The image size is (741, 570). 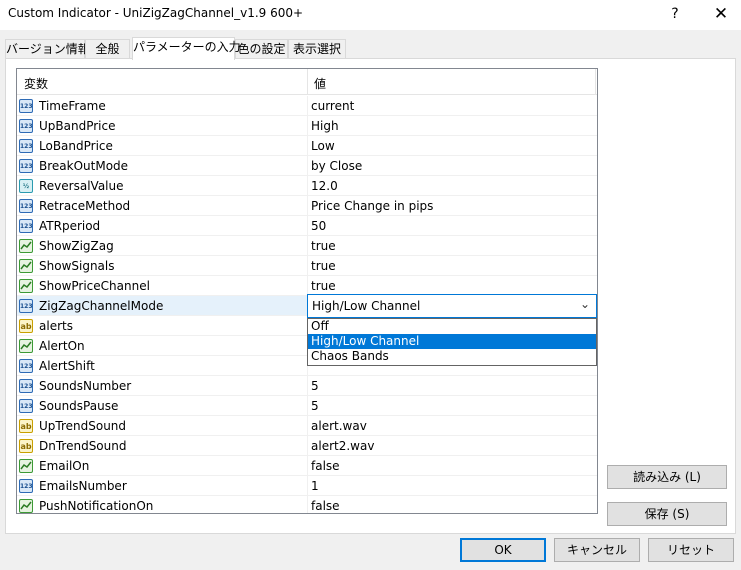 I want to click on table-row: 123 EmailsNumber 1, so click(x=307, y=486).